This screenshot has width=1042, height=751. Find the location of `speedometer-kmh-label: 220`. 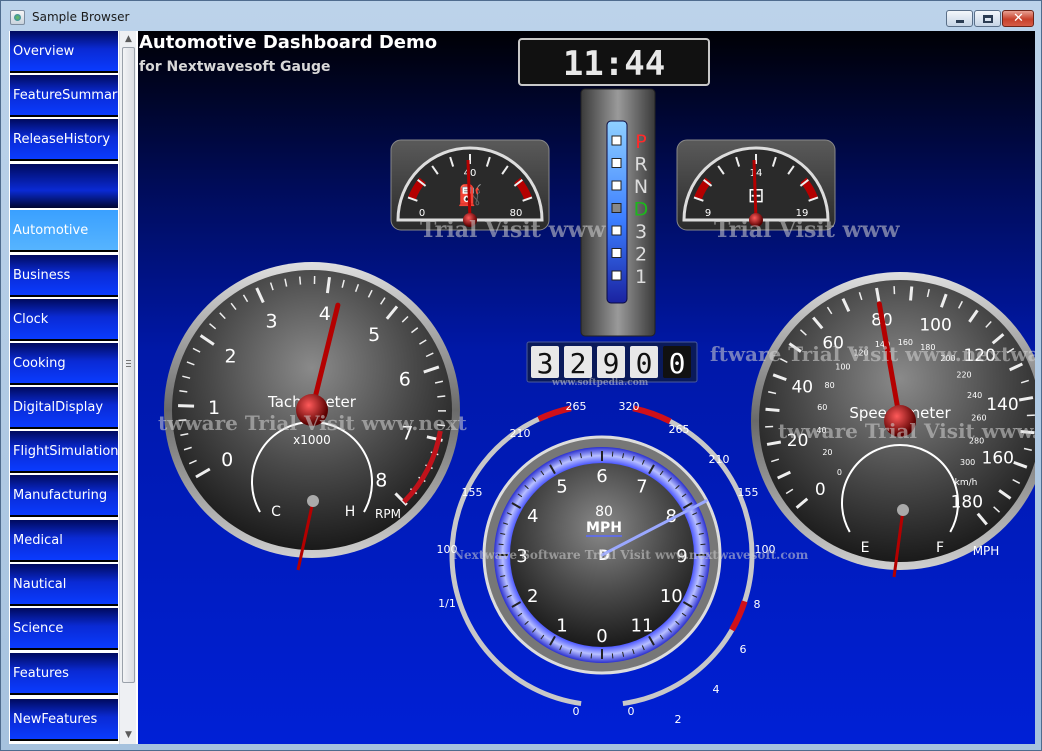

speedometer-kmh-label: 220 is located at coordinates (963, 375).